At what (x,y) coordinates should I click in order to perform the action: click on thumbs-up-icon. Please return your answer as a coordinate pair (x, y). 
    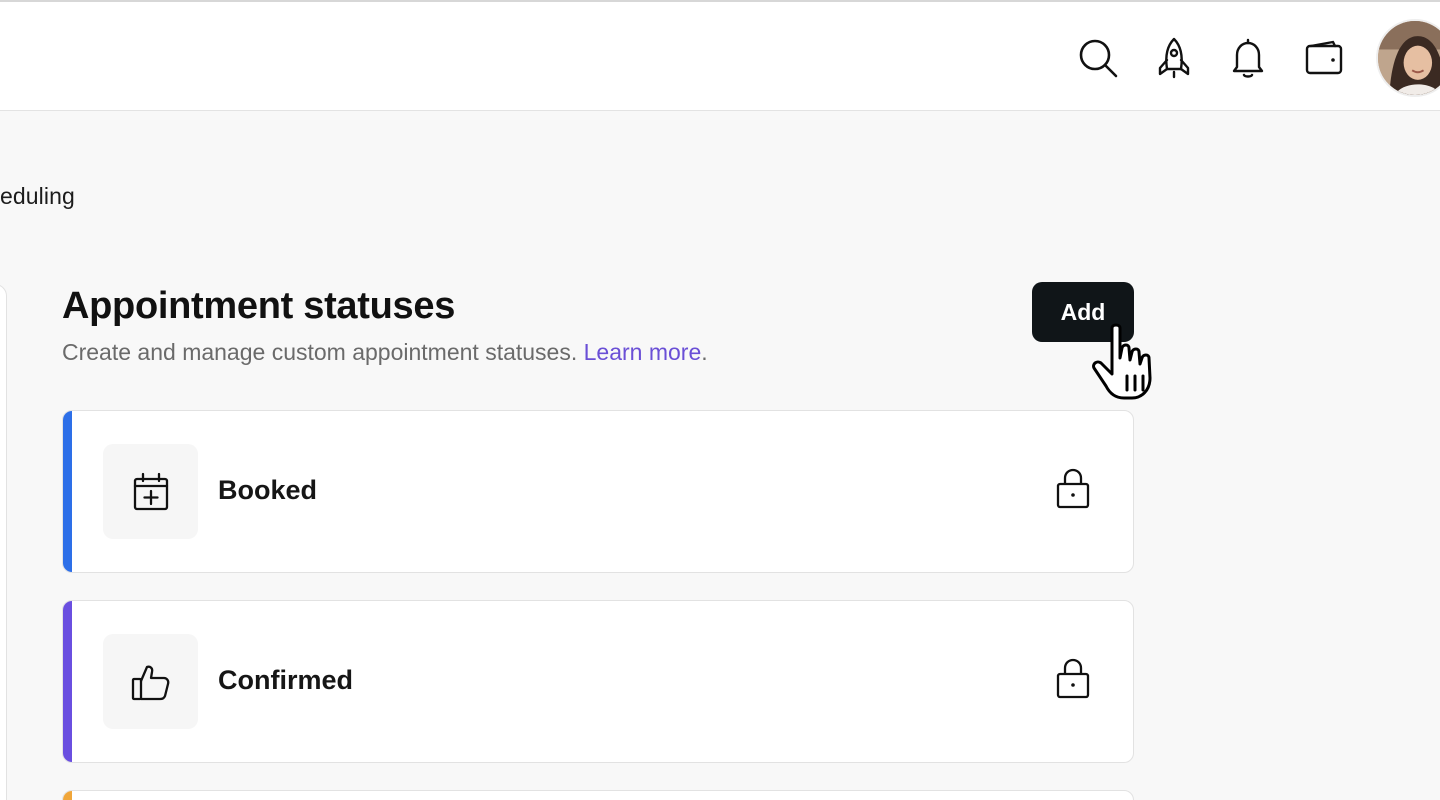
    Looking at the image, I should click on (150, 681).